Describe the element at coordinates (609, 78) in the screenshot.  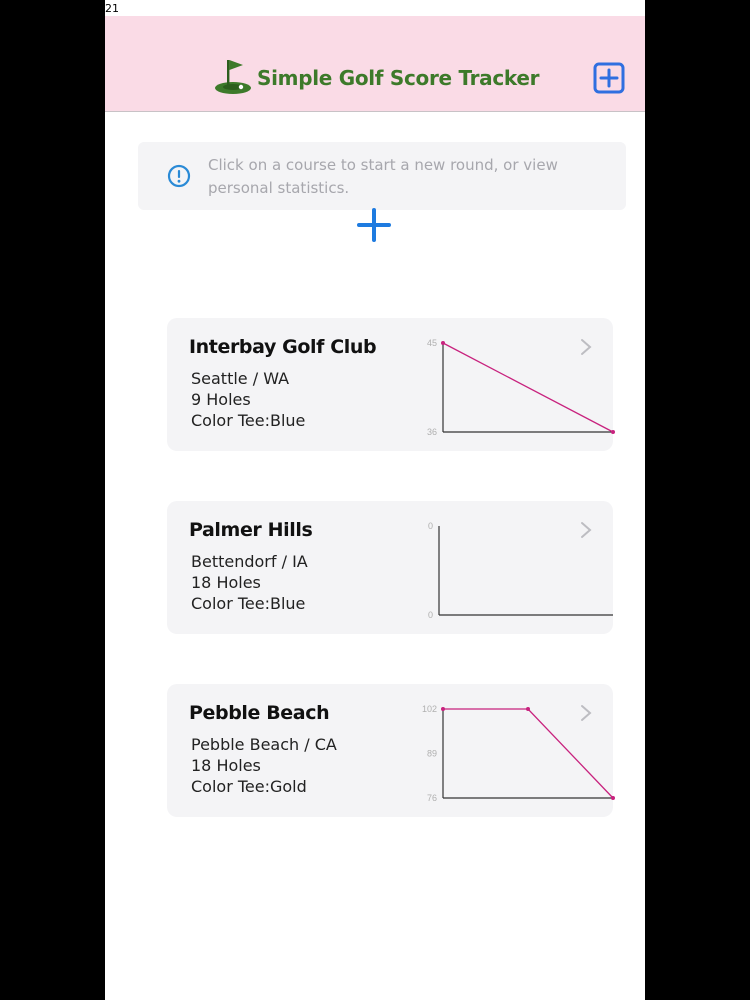
I see `add-course-button` at that location.